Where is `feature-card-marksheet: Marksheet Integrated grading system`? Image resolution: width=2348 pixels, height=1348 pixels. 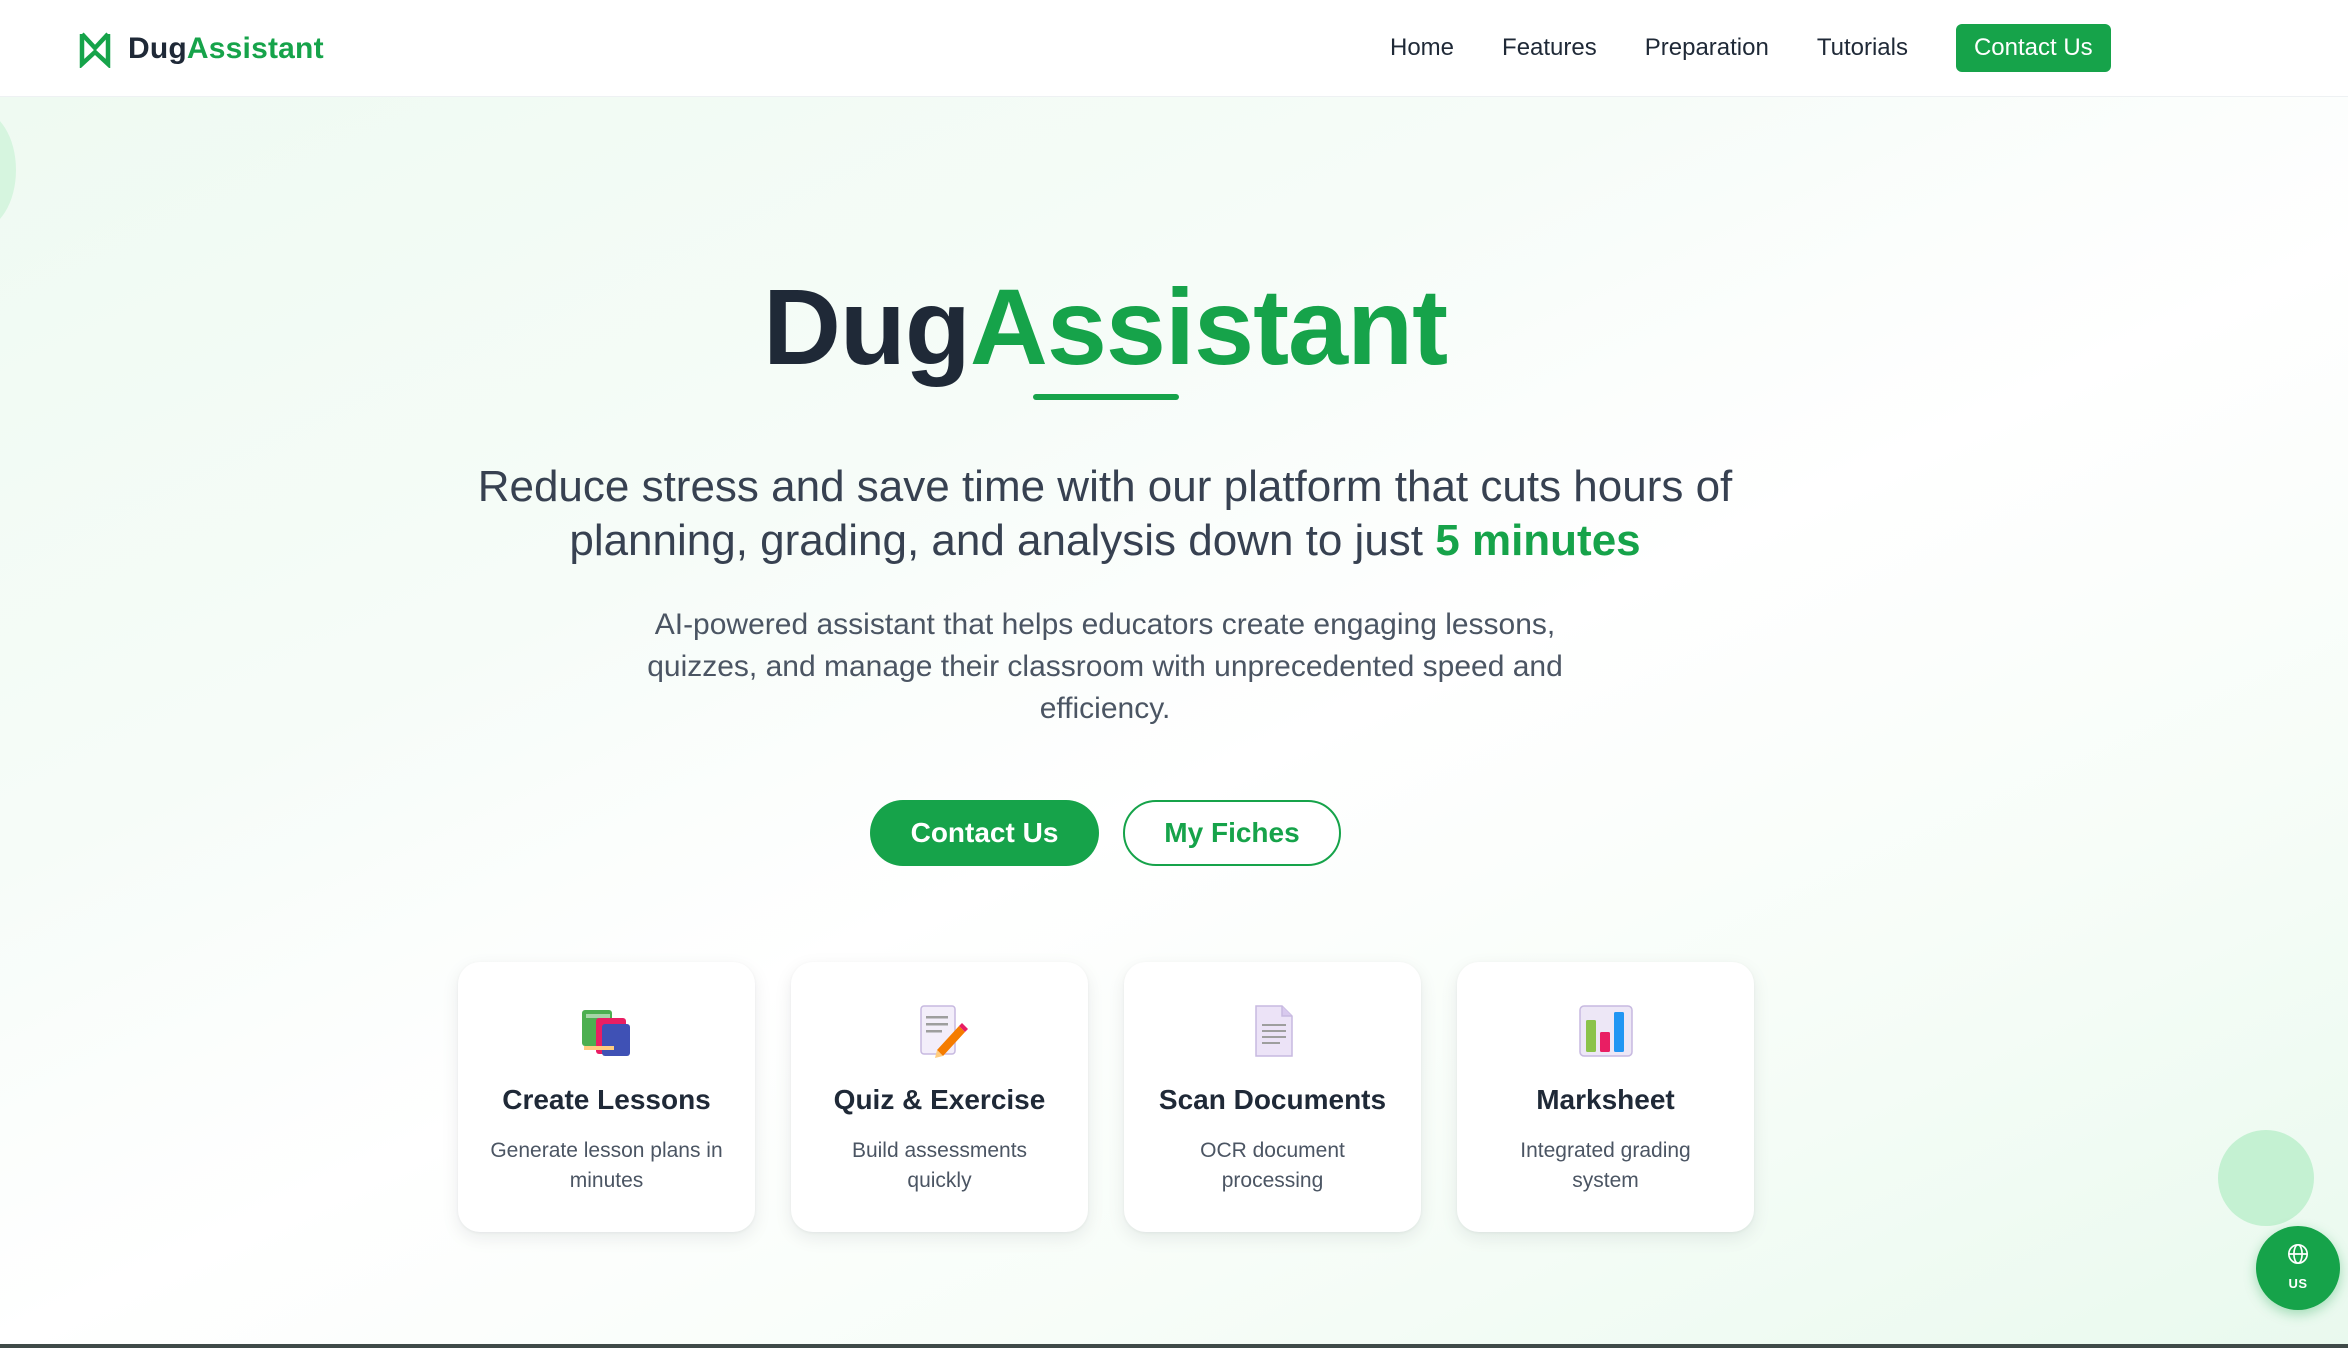
feature-card-marksheet: Marksheet Integrated grading system is located at coordinates (1605, 1097).